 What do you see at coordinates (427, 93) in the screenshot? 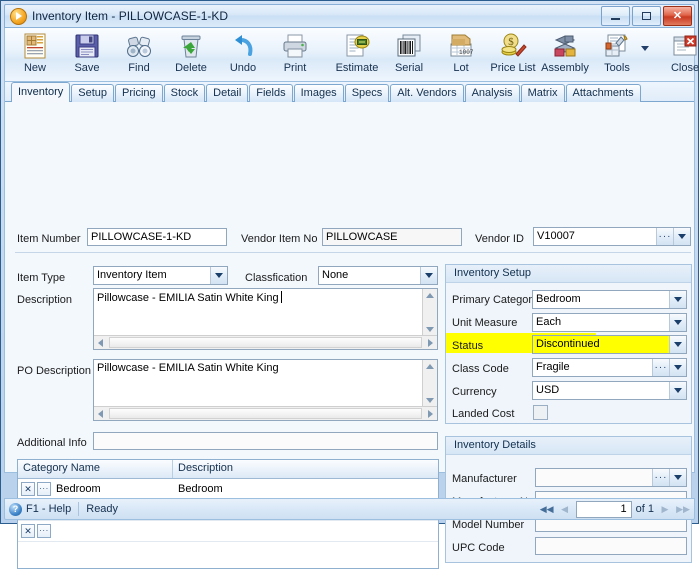
I see `tab-alt-vendors: Alt. Vendors` at bounding box center [427, 93].